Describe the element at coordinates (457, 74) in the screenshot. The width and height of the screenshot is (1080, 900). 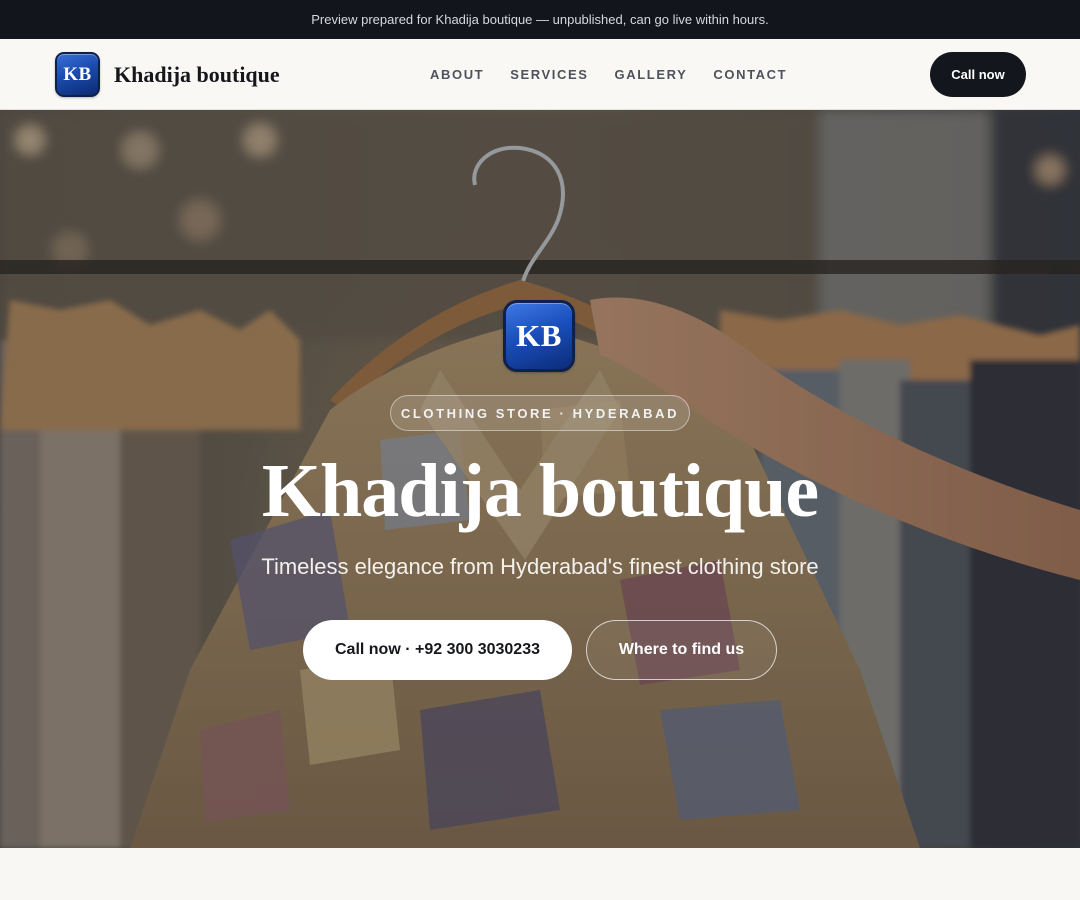
I see `nav-about: ABOUT` at that location.